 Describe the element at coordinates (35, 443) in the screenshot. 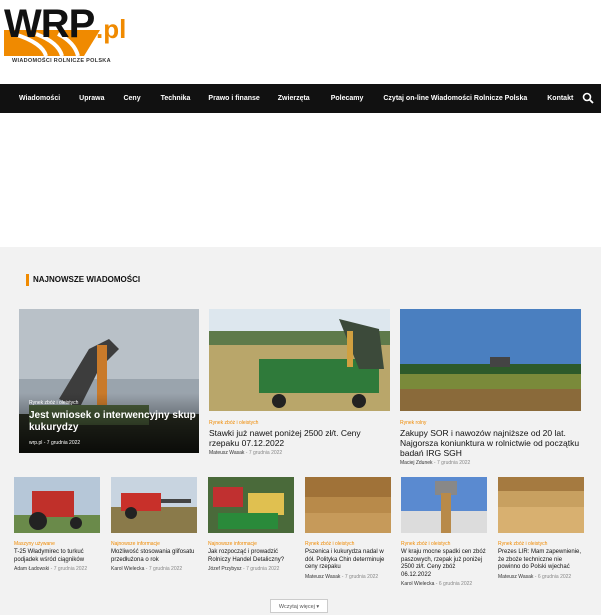

I see `featured-author-1: wrp.pl` at that location.